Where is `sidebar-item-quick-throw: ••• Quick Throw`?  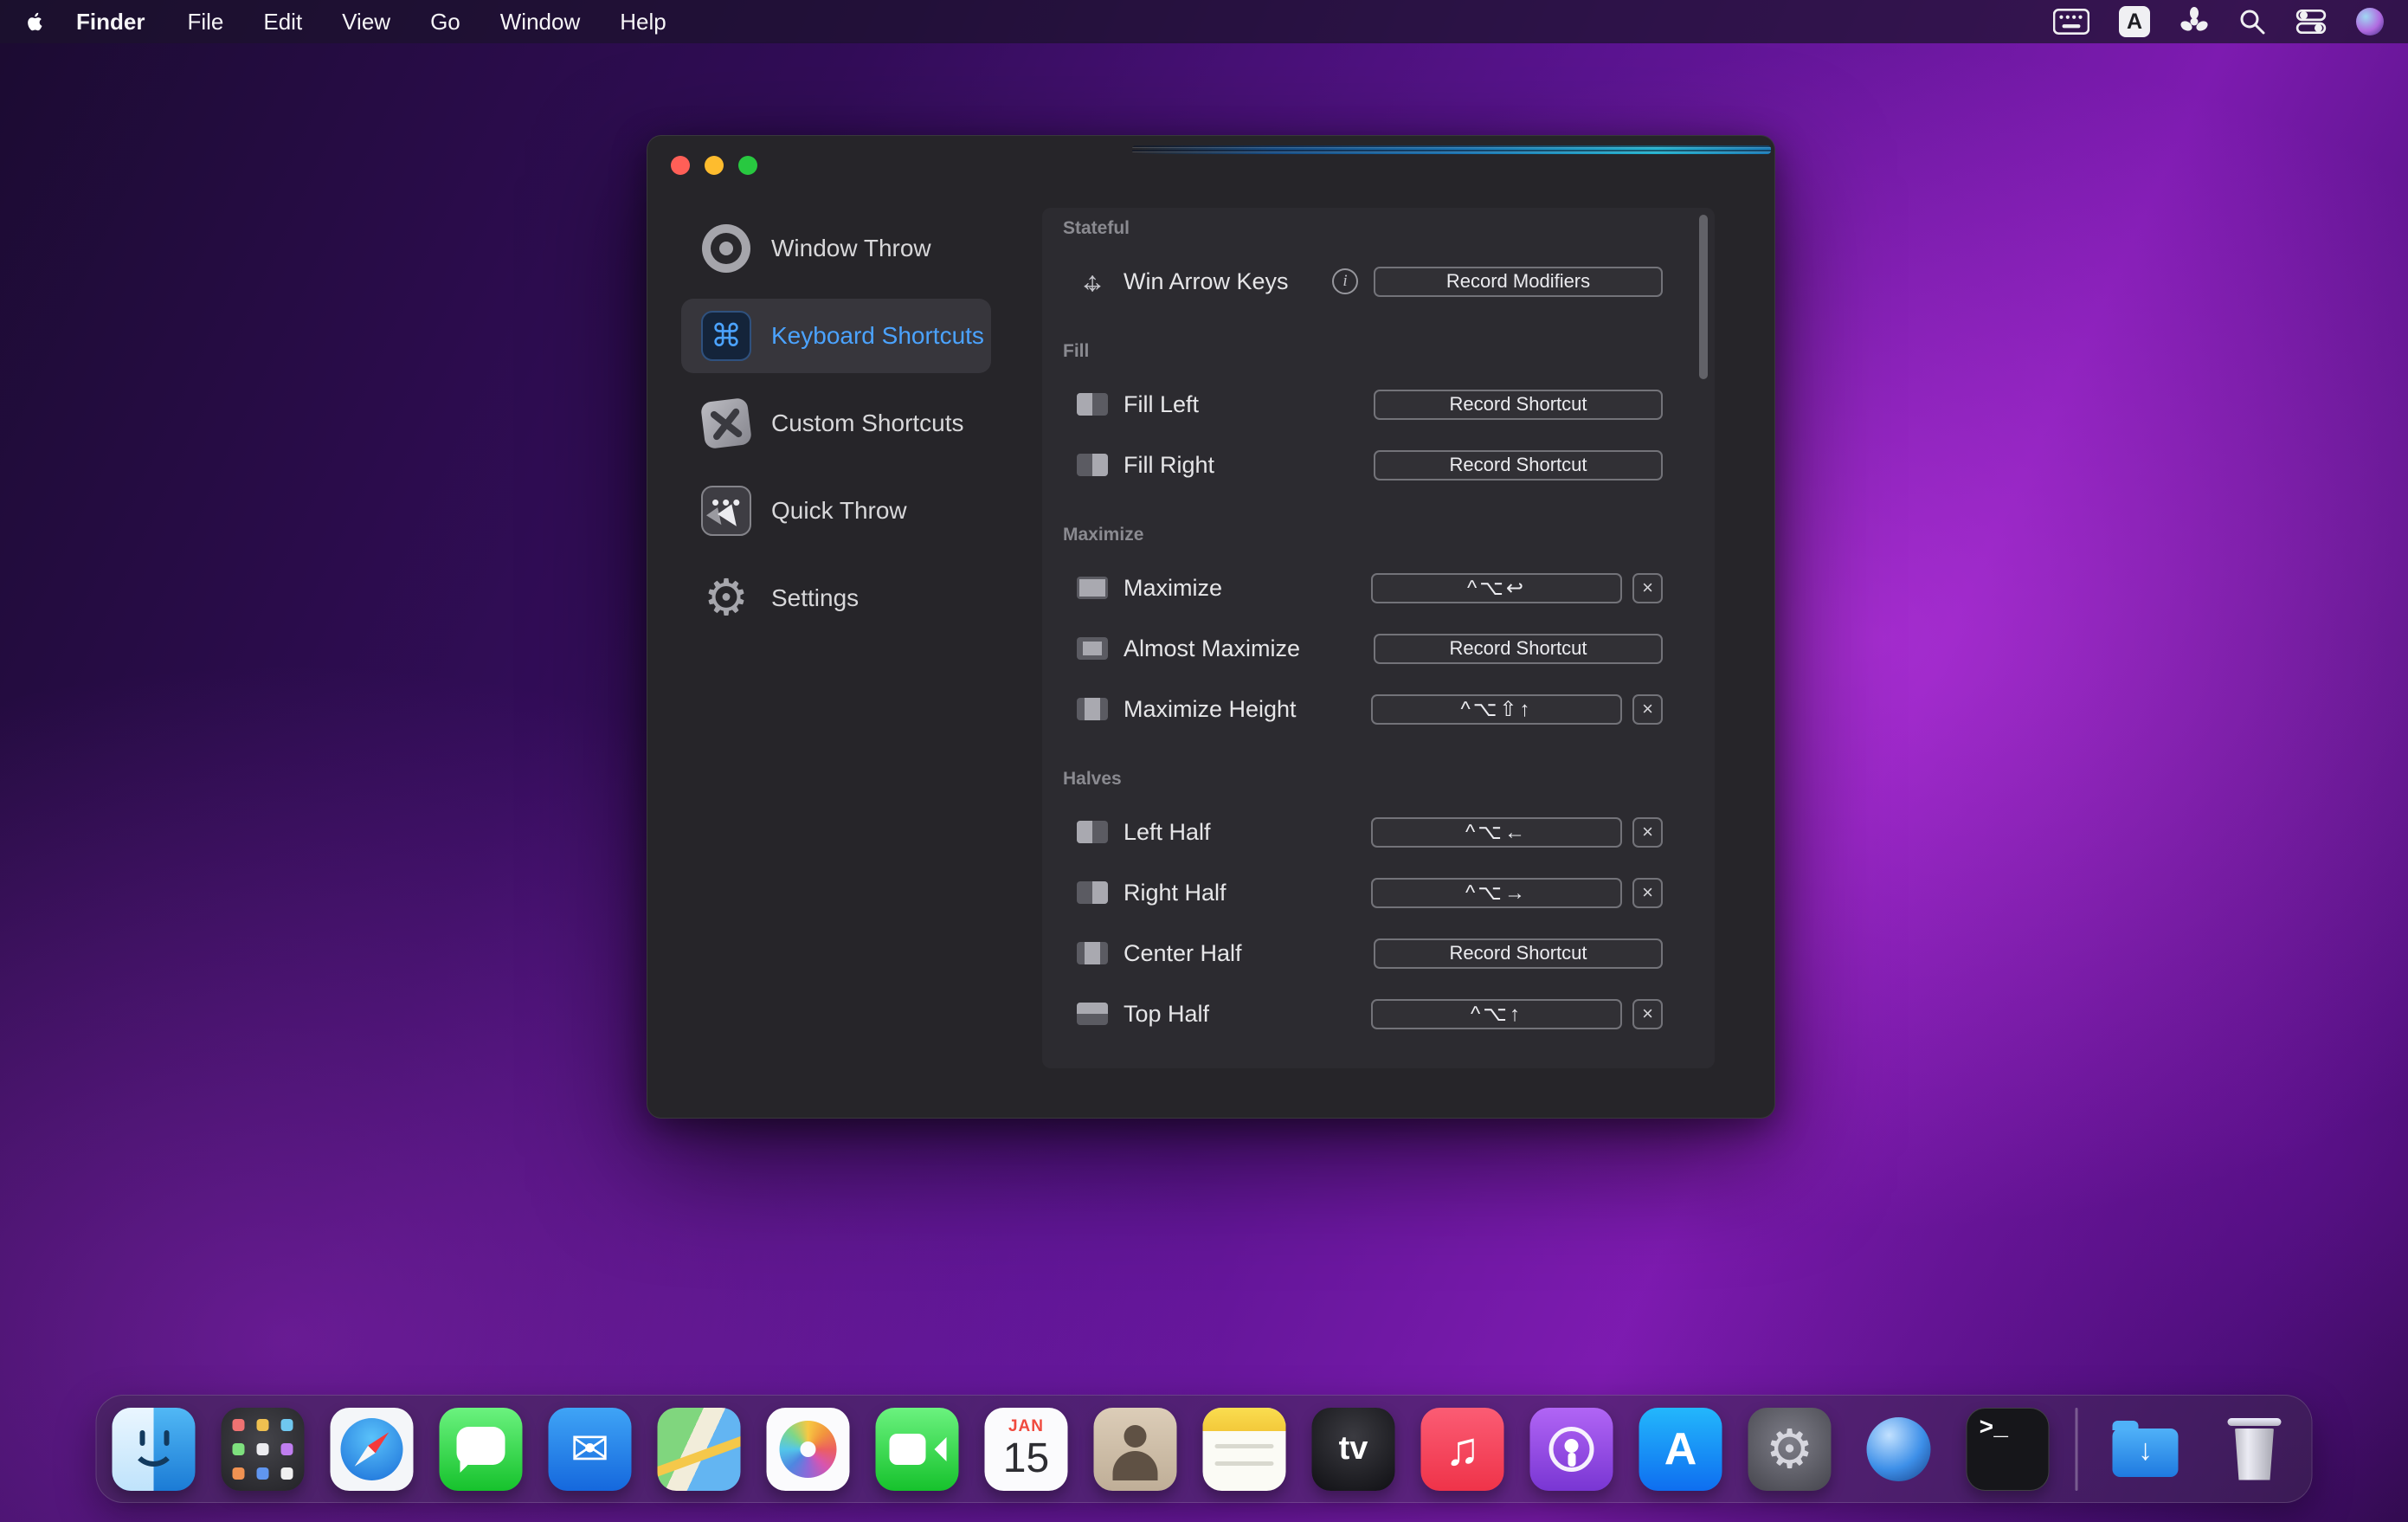
sidebar-item-quick-throw: ••• Quick Throw is located at coordinates (836, 511).